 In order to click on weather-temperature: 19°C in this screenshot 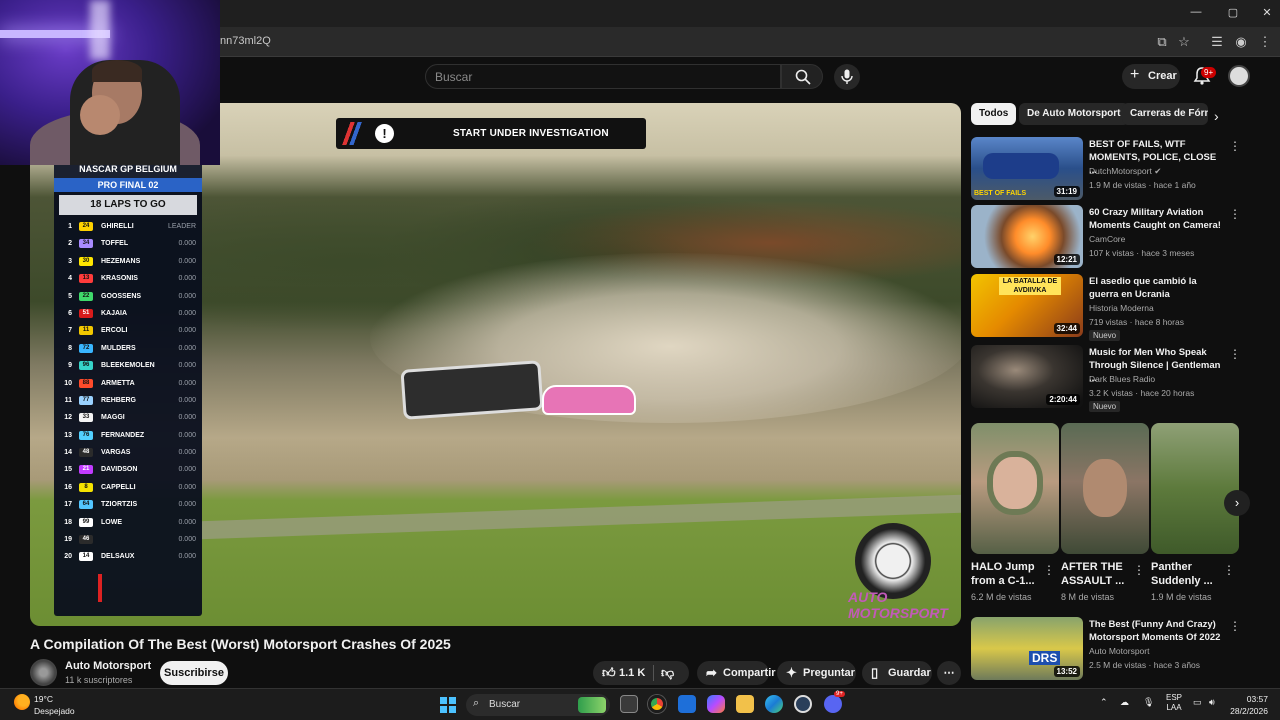, I will do `click(43, 699)`.